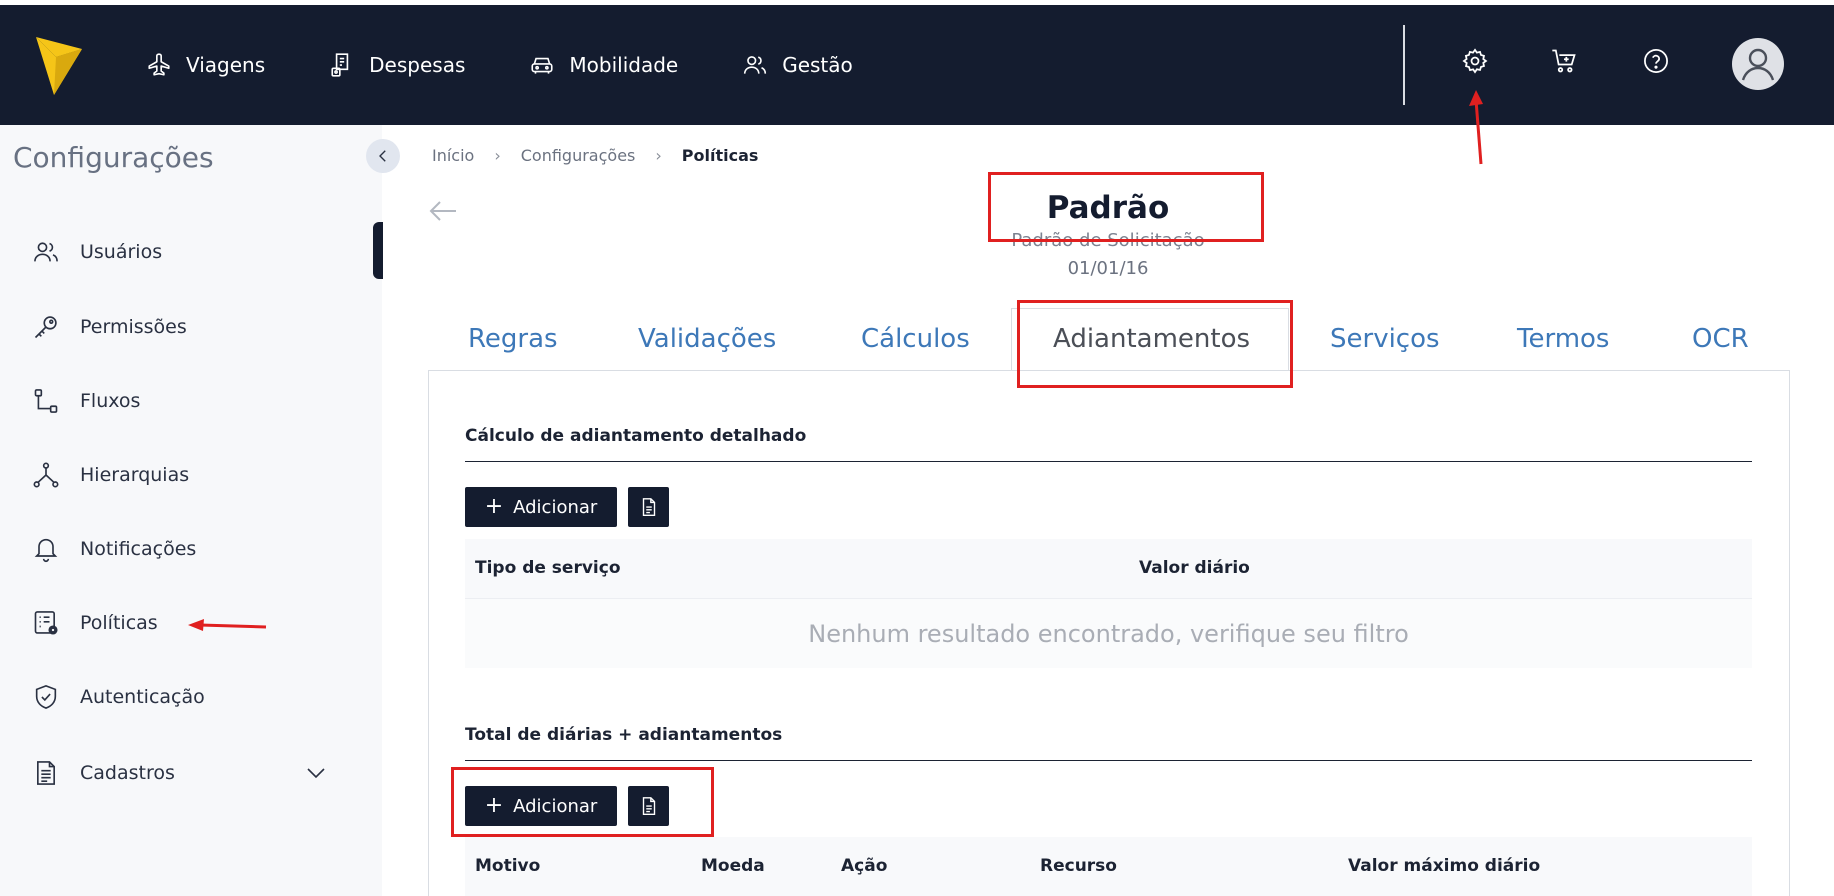 This screenshot has width=1834, height=896. I want to click on back-arrow-icon, so click(443, 211).